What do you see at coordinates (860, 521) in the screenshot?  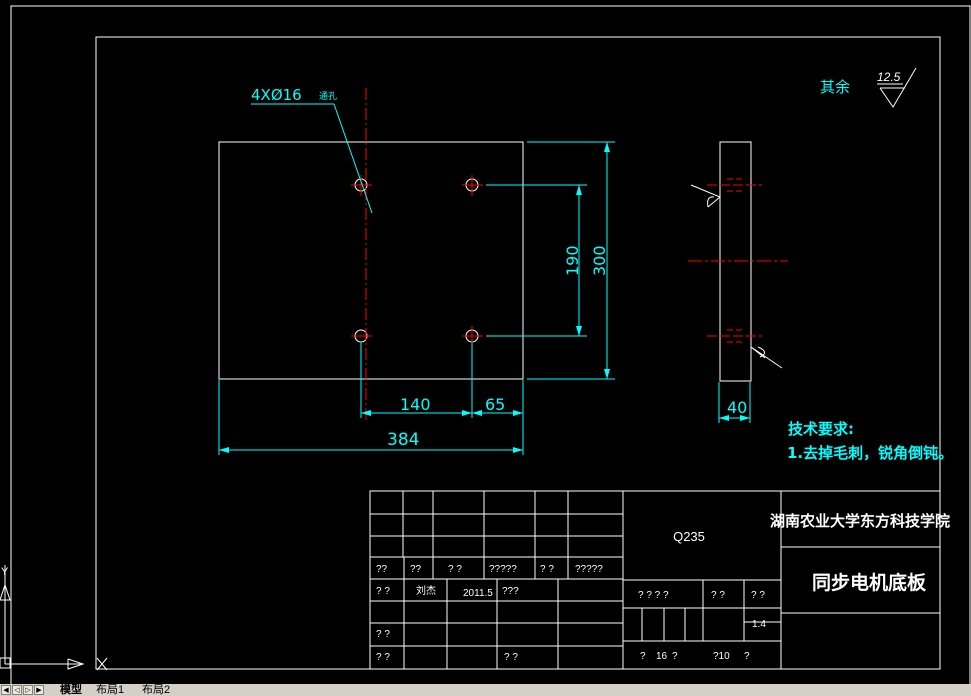 I see `school-name: 湖南农业大学东方科技学院` at bounding box center [860, 521].